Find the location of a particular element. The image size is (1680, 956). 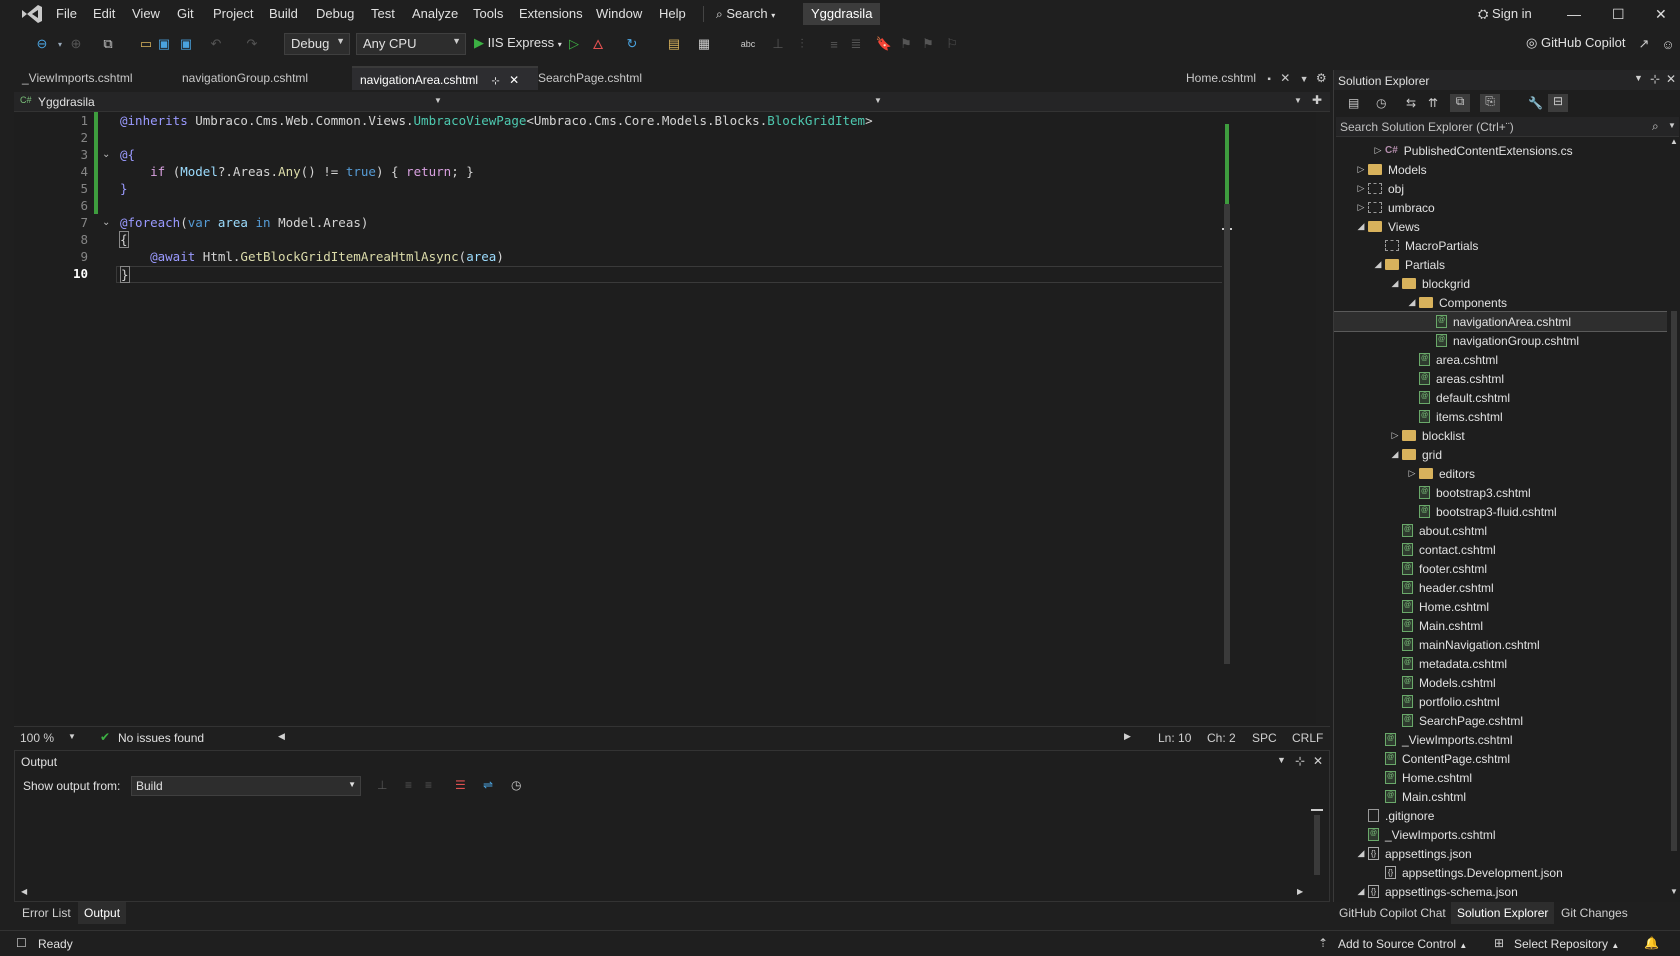

tree-item: ▷ blocklist is located at coordinates (1500, 435).